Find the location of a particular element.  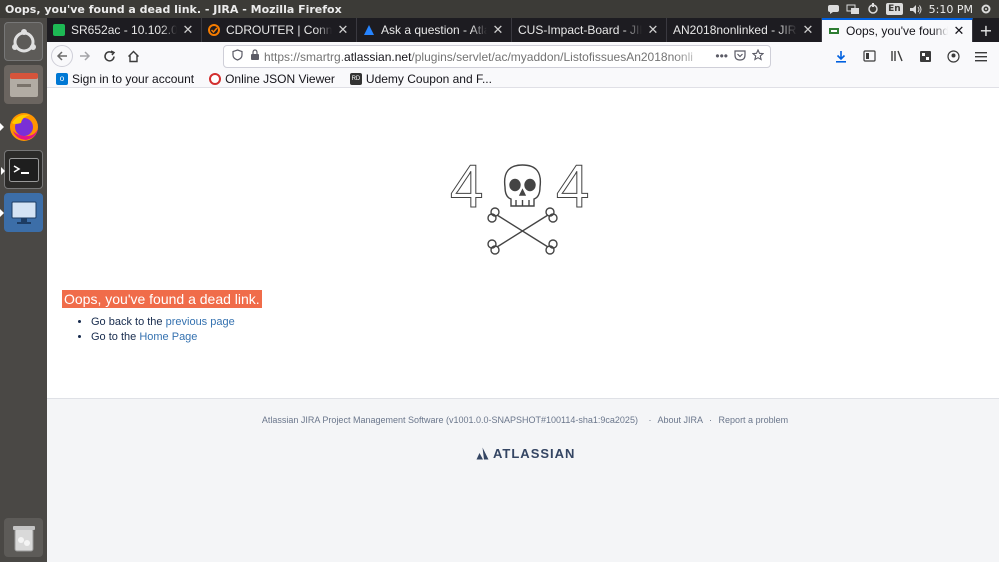

extension-icon is located at coordinates (925, 56).